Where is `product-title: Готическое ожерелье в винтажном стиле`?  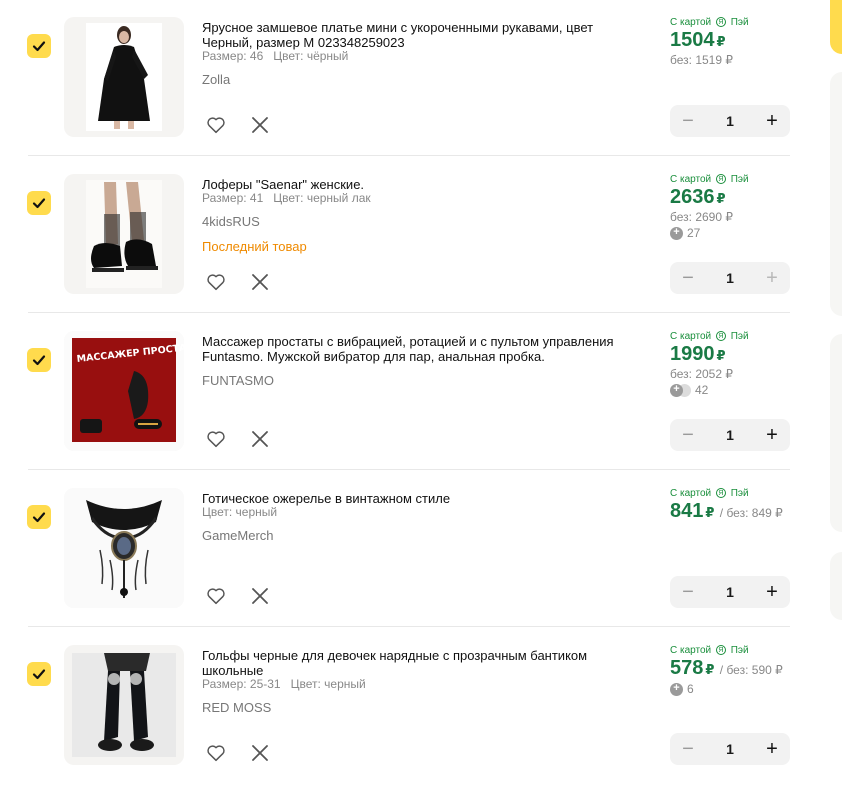 product-title: Готическое ожерелье в винтажном стиле is located at coordinates (422, 498).